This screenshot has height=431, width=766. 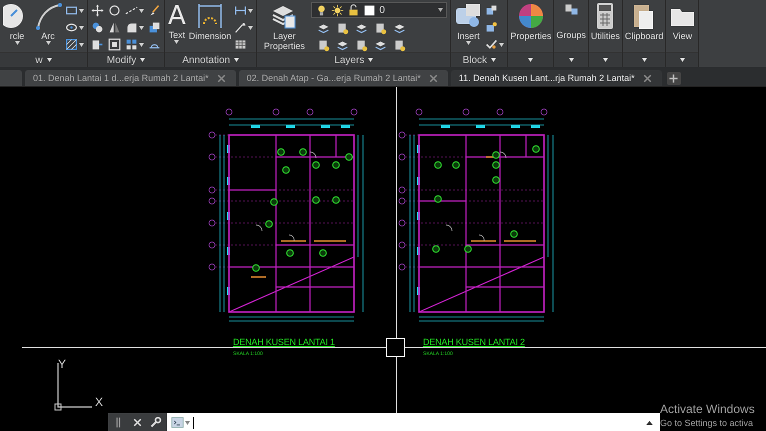 I want to click on circle-icon, so click(x=114, y=10).